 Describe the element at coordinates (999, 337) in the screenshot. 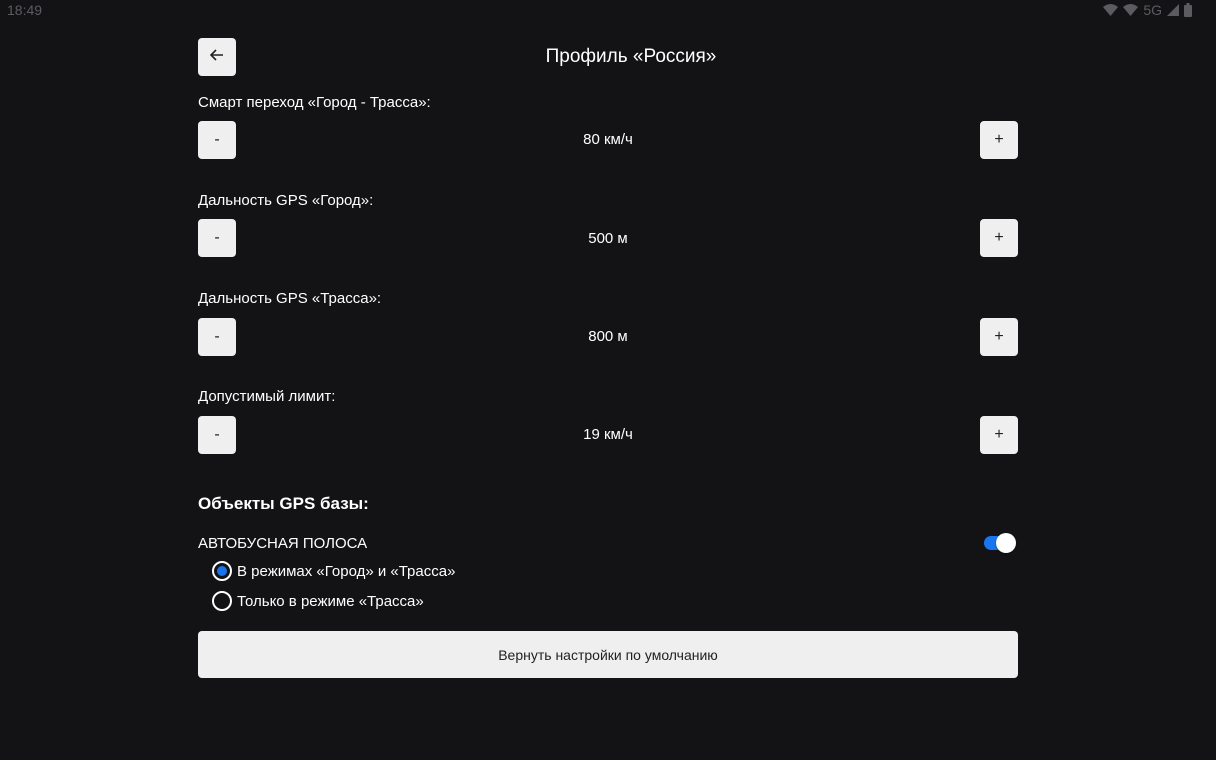

I see `increase-gps-highway-button: +` at that location.